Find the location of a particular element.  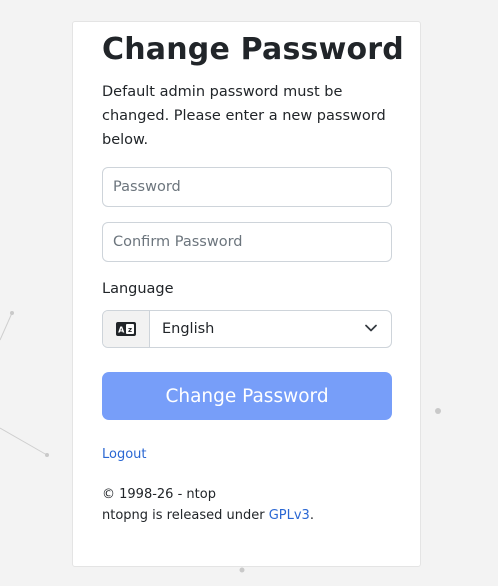

language-icon: A z is located at coordinates (126, 329).